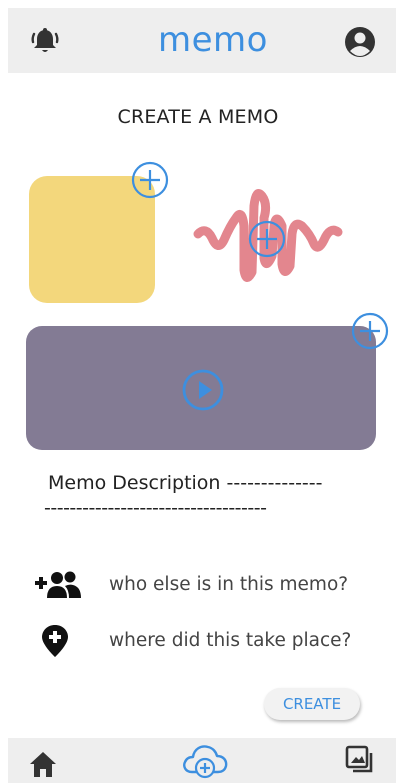 This screenshot has width=396, height=783. What do you see at coordinates (45, 41) in the screenshot?
I see `bell-icon` at bounding box center [45, 41].